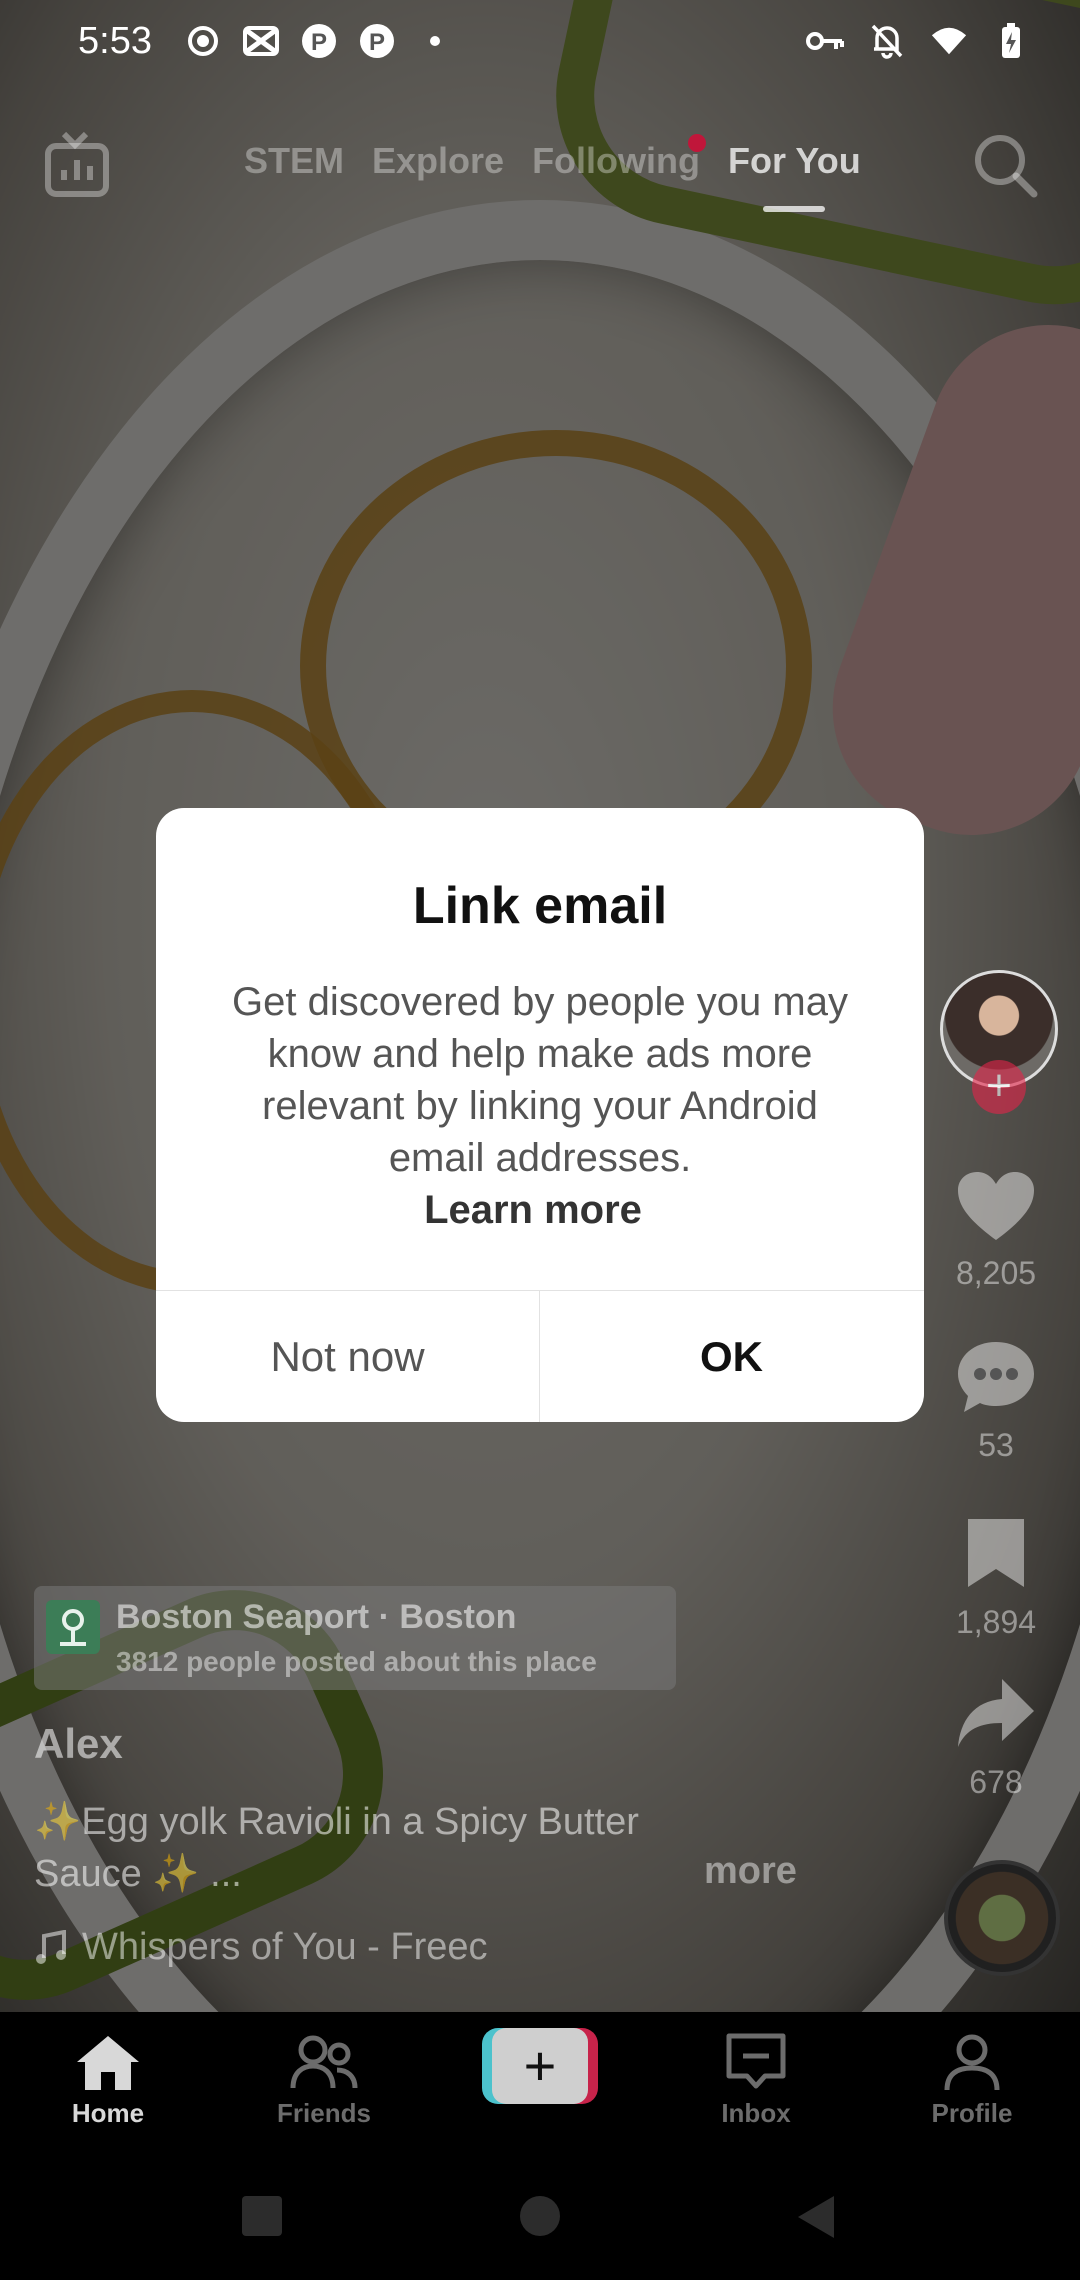 The width and height of the screenshot is (1080, 2280). What do you see at coordinates (825, 41) in the screenshot?
I see `vpn-key-icon` at bounding box center [825, 41].